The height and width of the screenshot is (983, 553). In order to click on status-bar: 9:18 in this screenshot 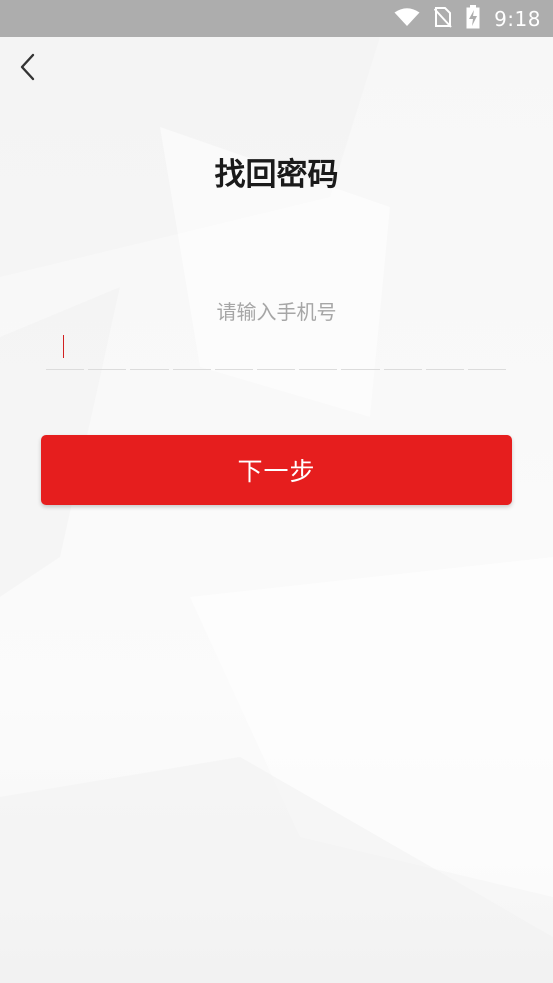, I will do `click(276, 18)`.